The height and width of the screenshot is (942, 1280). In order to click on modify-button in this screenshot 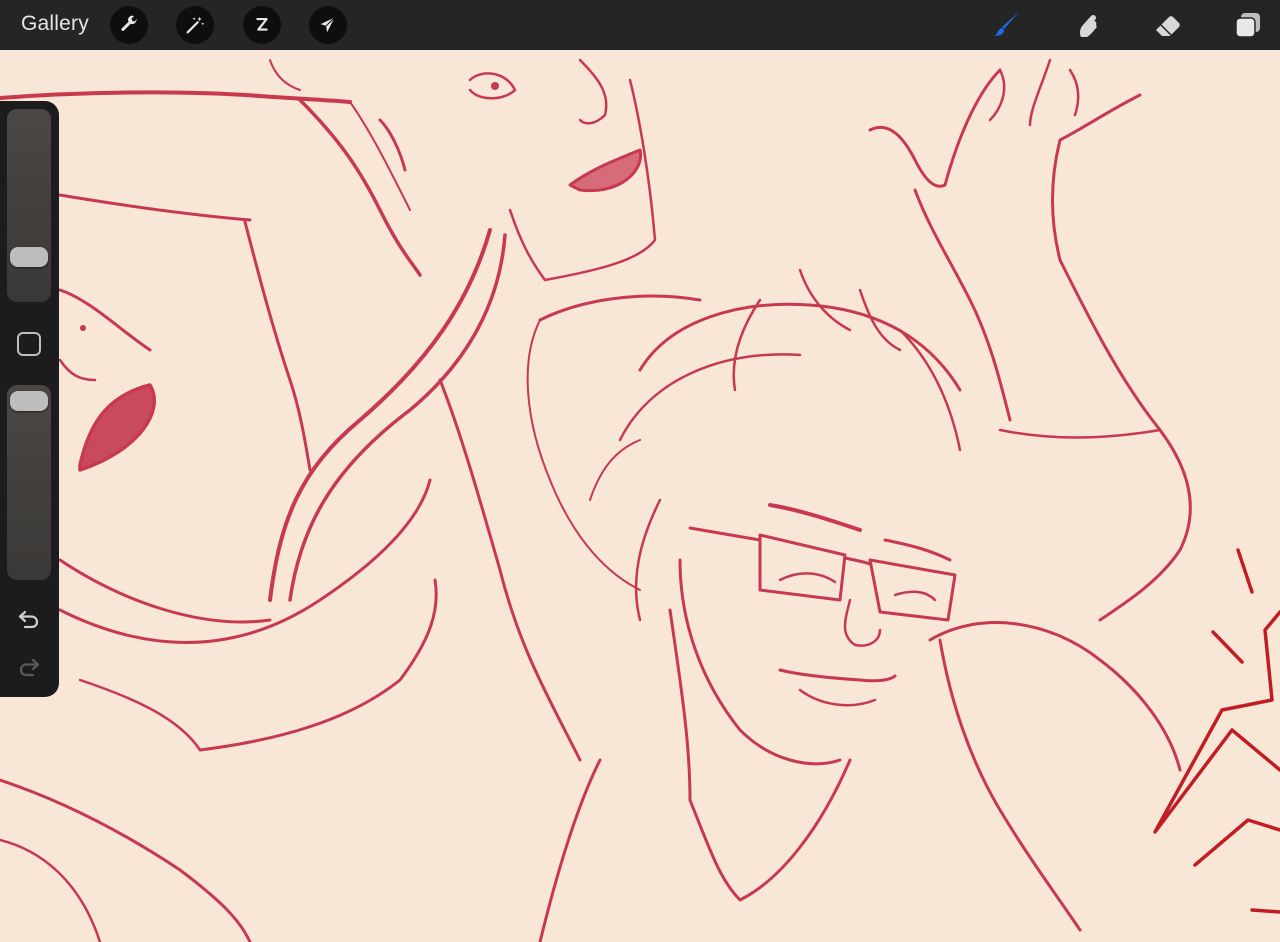, I will do `click(29, 344)`.